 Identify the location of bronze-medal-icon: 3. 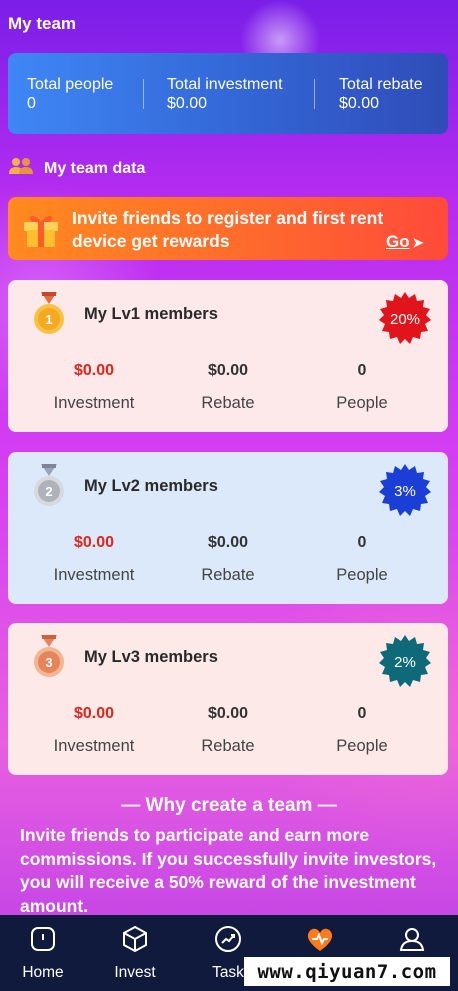
(49, 659).